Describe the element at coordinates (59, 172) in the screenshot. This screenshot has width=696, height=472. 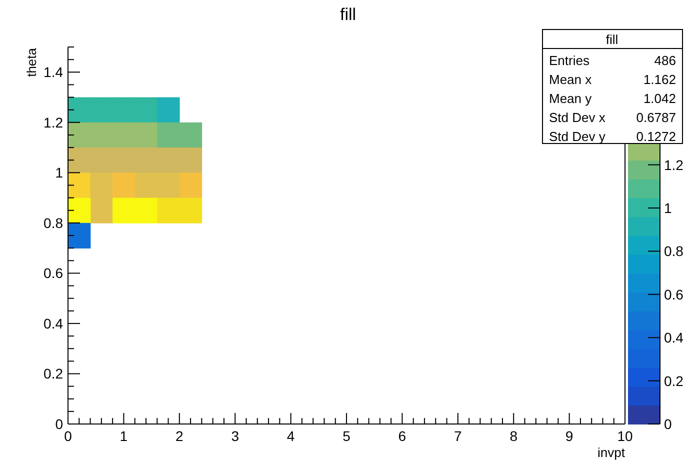
I see `y-tick-label: 1` at that location.